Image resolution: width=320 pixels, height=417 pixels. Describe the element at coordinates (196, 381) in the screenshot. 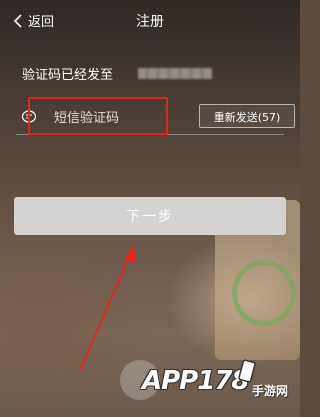

I see `watermark-brand: APP178` at that location.